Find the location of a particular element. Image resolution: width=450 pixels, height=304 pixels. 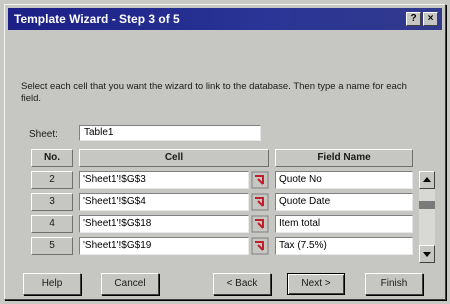

scroll-thumb is located at coordinates (427, 205).